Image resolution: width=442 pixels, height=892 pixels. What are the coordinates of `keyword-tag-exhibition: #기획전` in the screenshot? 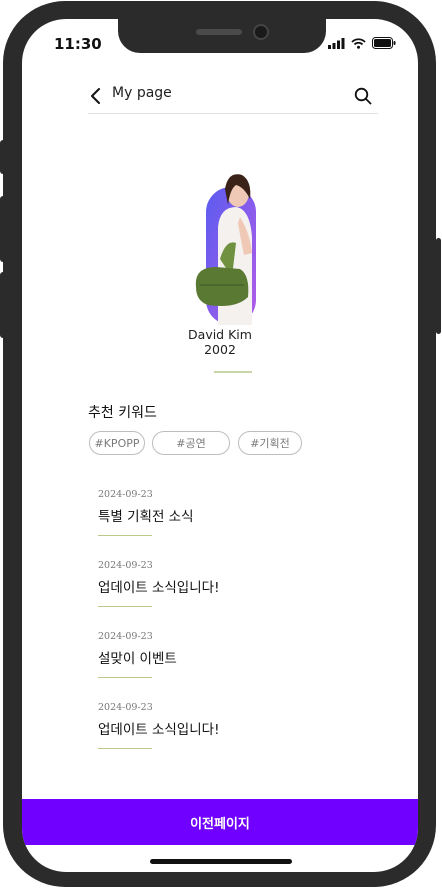 It's located at (270, 443).